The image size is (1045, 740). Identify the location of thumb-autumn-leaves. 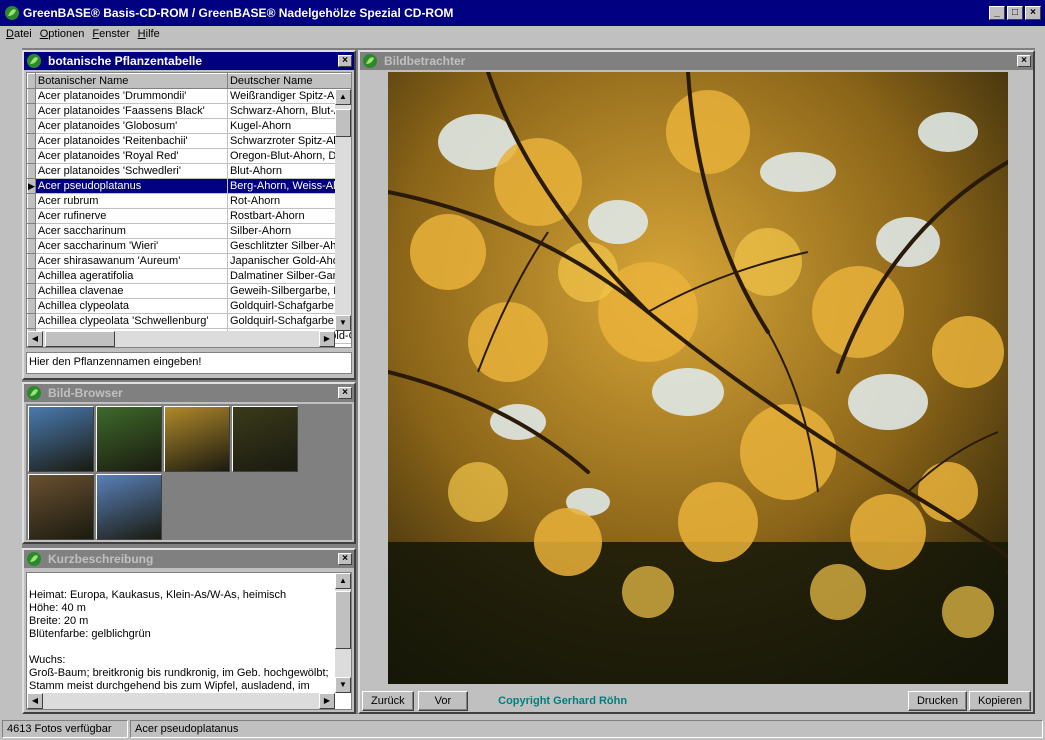
(197, 439).